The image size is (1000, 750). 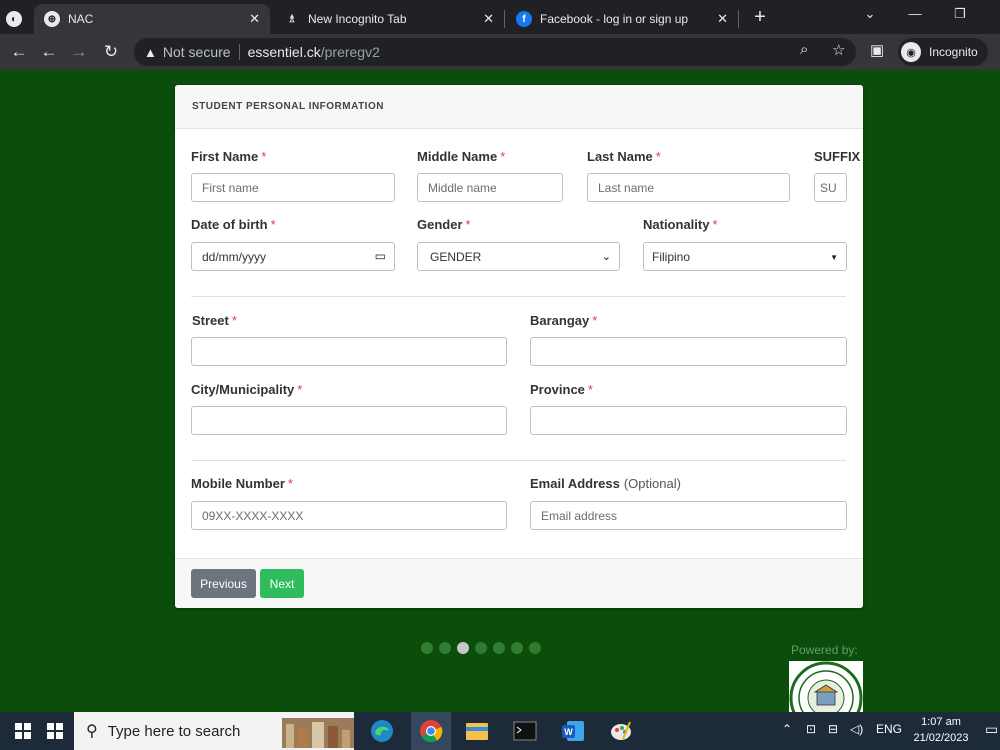 I want to click on gender-select: GENDER ⌄, so click(x=518, y=256).